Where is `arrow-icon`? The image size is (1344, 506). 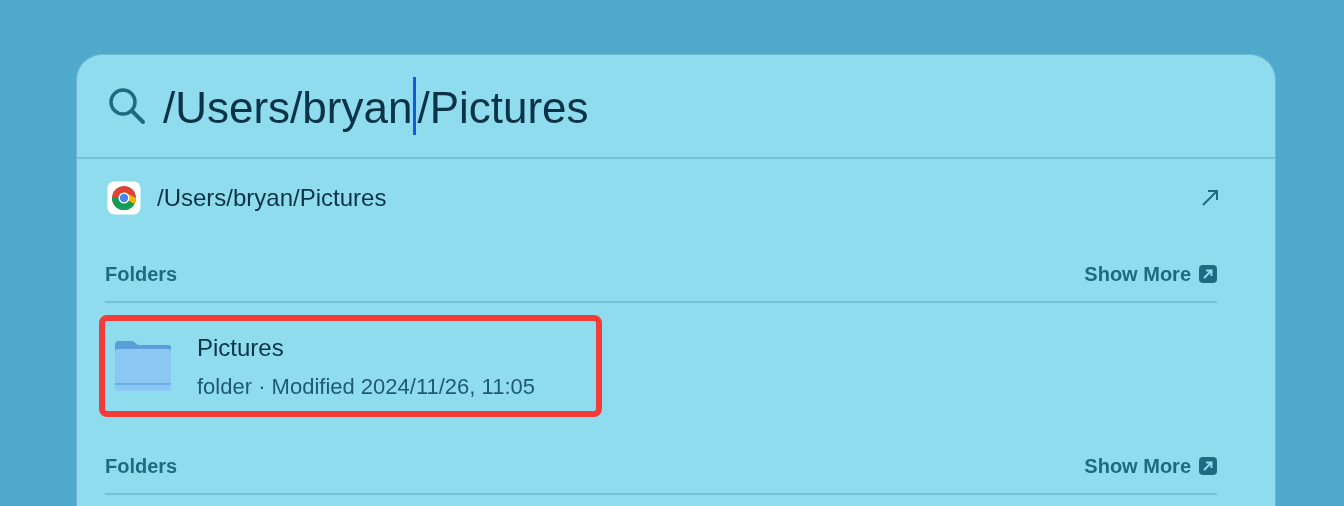 arrow-icon is located at coordinates (1210, 198).